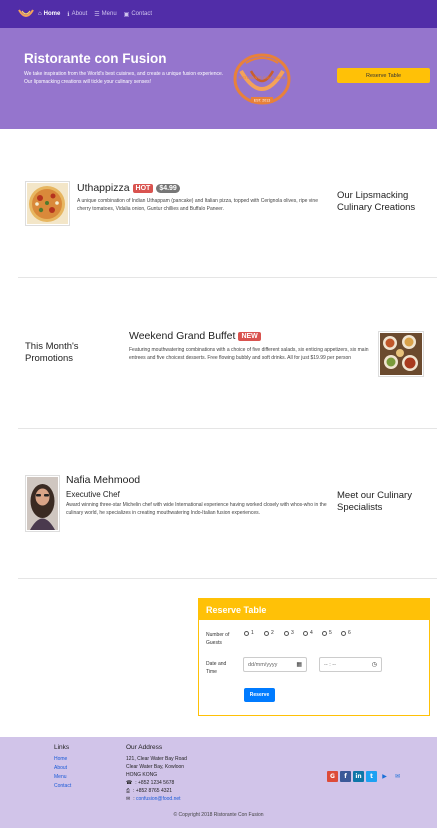  I want to click on guests-radio-4: 4, so click(308, 633).